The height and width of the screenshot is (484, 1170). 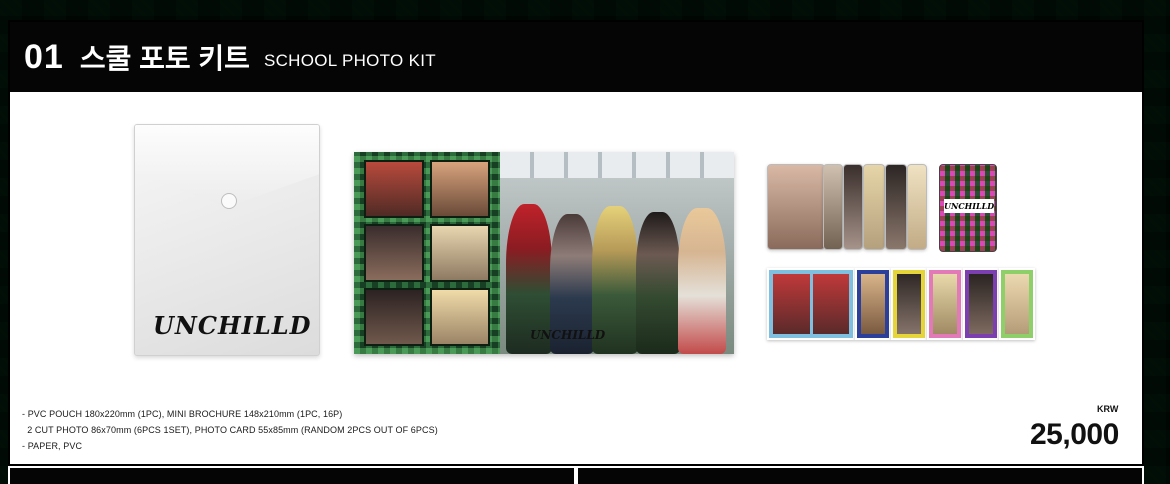 I want to click on pouch-logo: UNCHILLD, so click(x=232, y=325).